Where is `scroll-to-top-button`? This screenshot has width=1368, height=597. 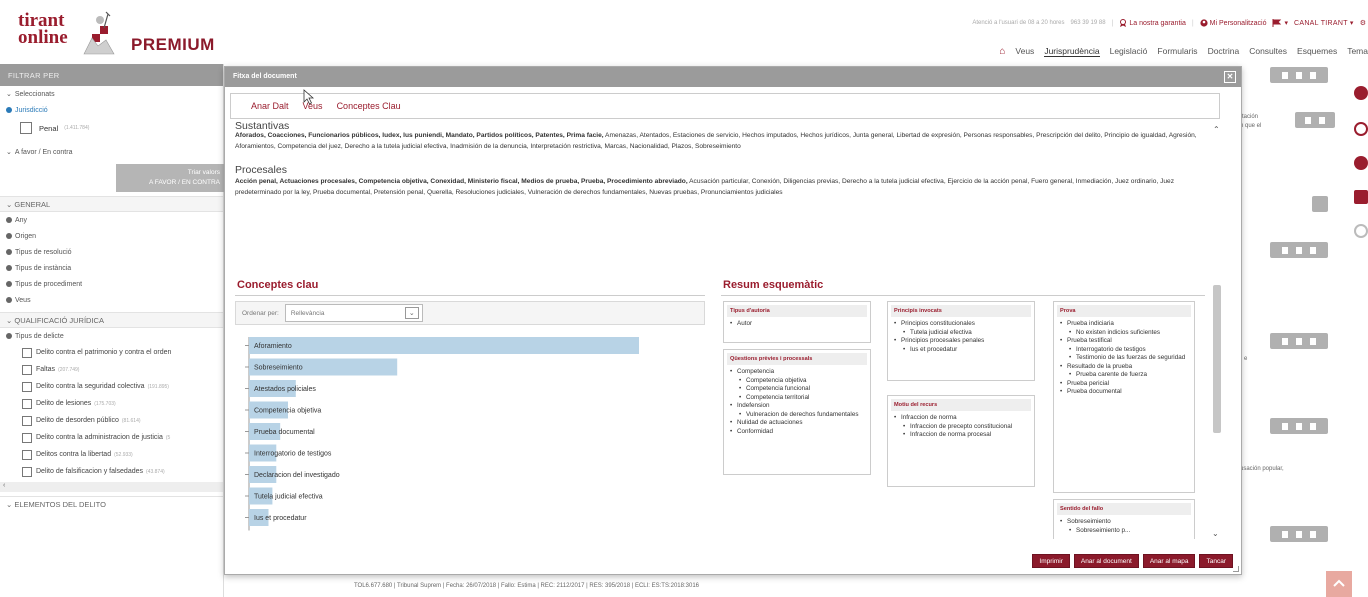 scroll-to-top-button is located at coordinates (1339, 584).